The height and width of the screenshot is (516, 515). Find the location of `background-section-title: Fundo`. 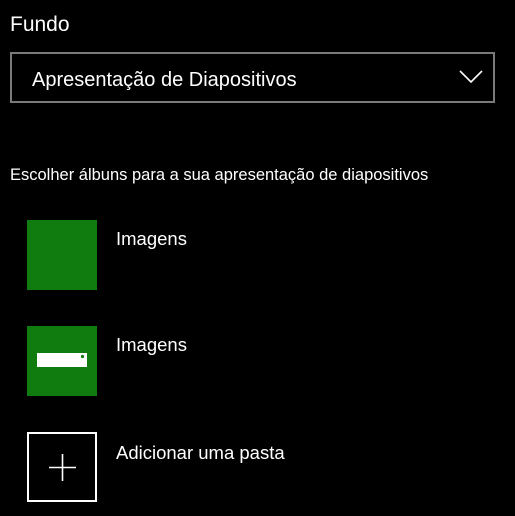

background-section-title: Fundo is located at coordinates (40, 24).